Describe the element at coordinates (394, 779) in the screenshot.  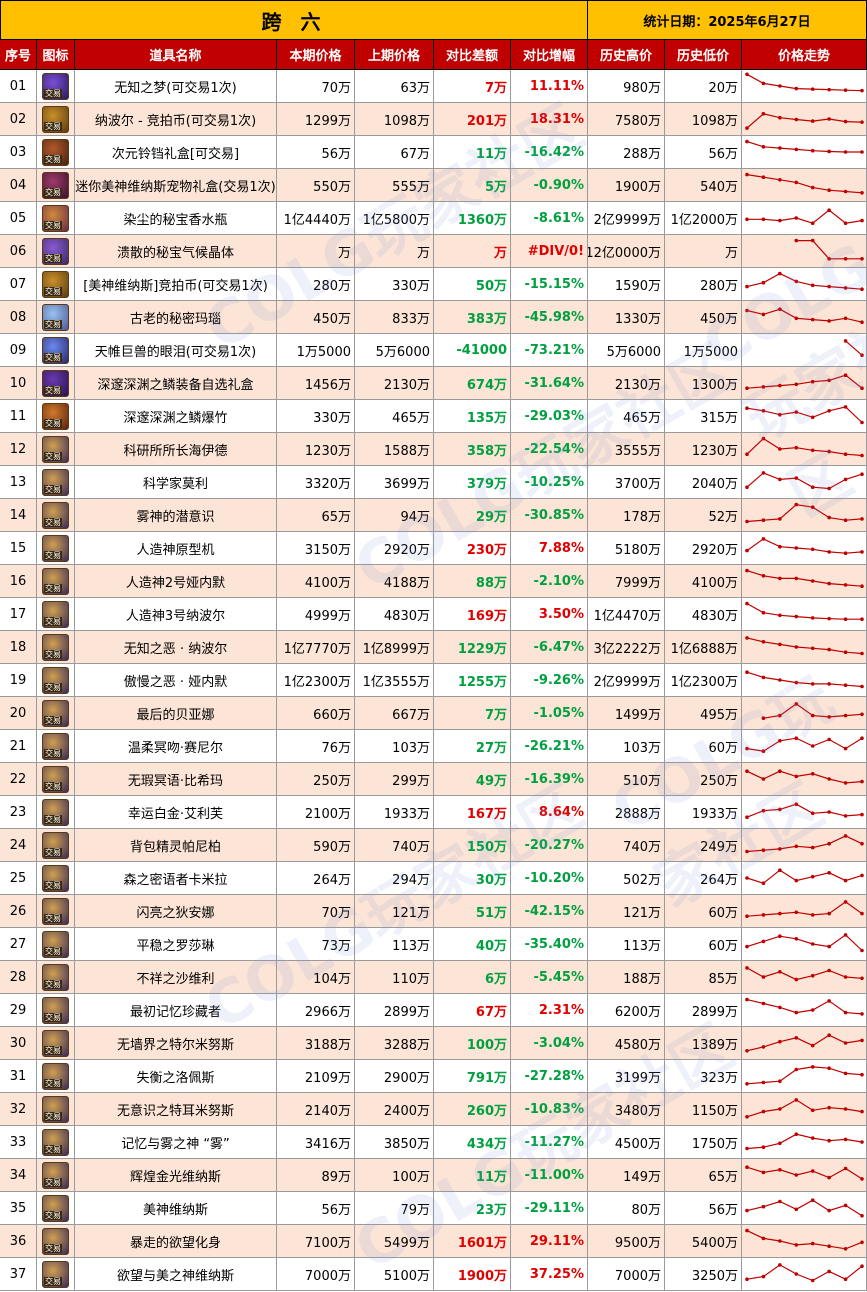
I see `previous-price: 299万` at that location.